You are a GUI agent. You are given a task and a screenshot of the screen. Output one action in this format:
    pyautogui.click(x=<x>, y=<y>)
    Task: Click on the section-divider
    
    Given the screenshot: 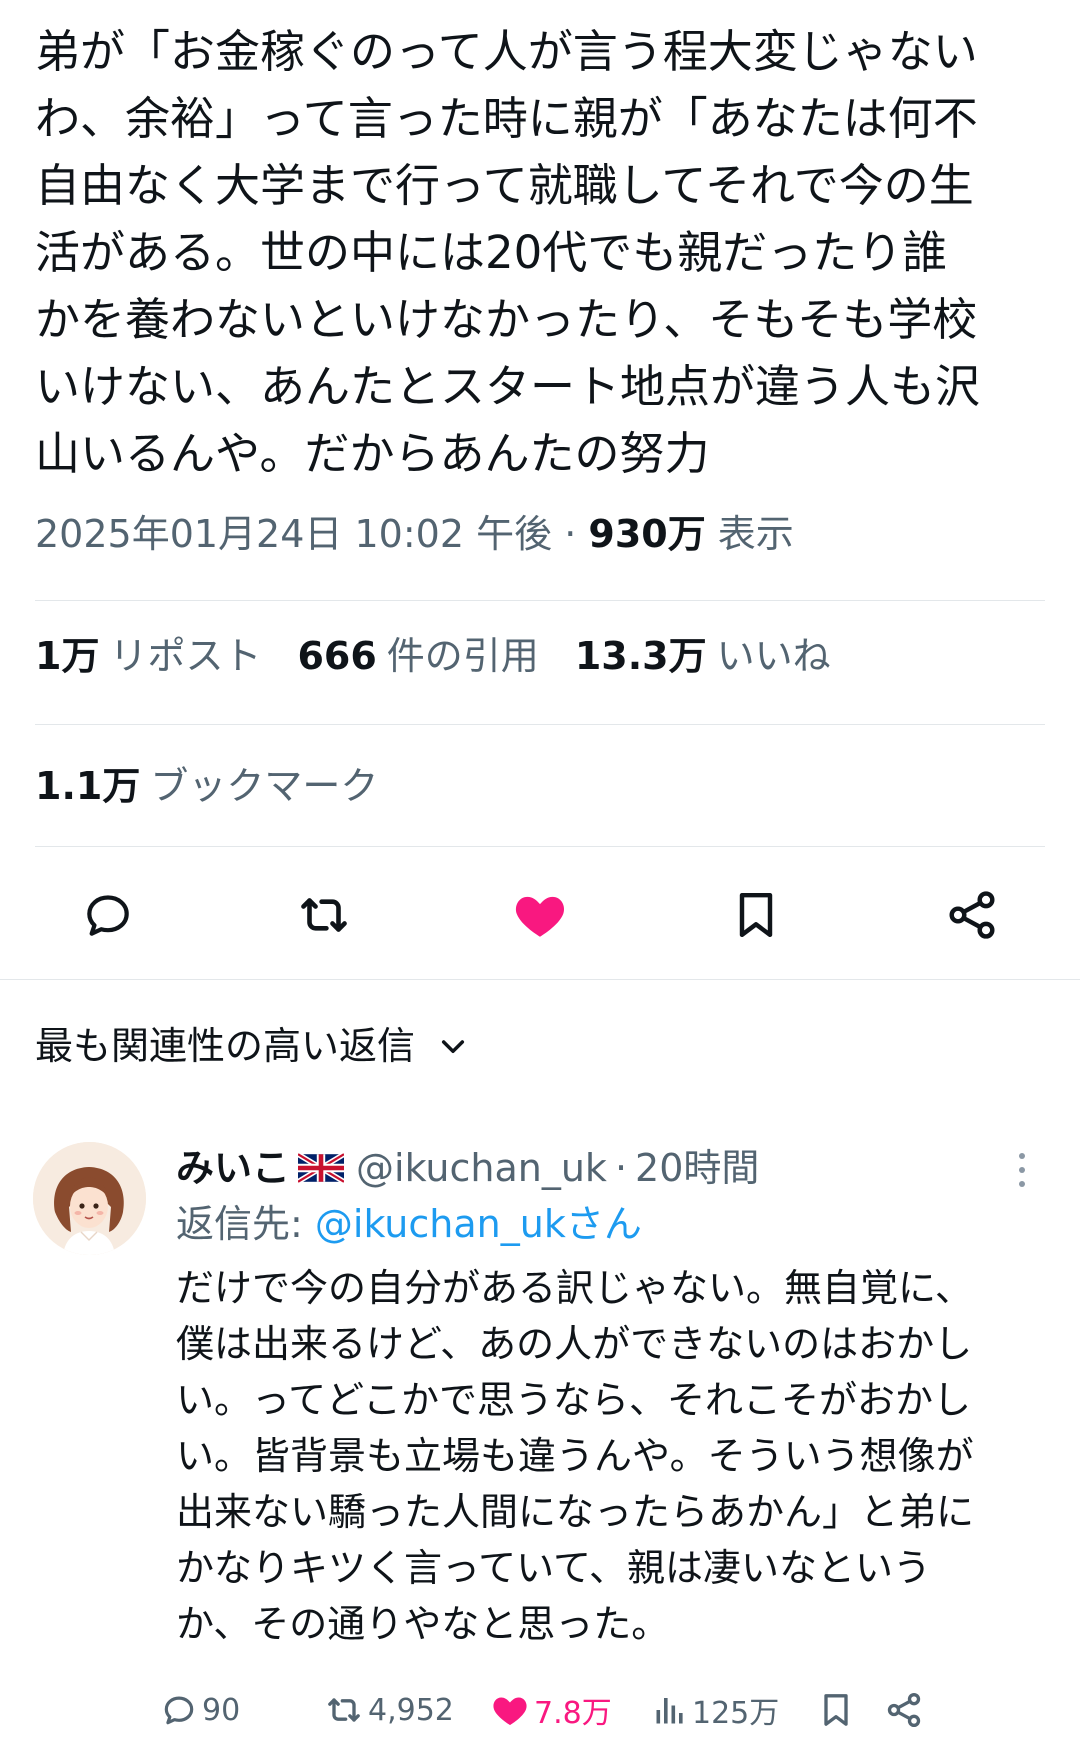 What is the action you would take?
    pyautogui.click(x=540, y=979)
    